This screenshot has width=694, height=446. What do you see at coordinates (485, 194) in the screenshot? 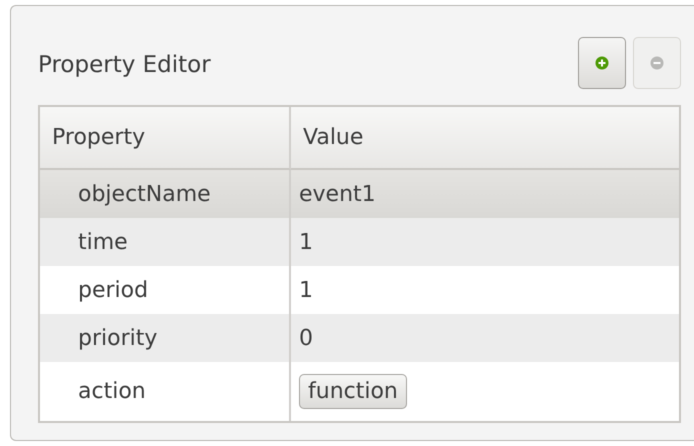
I see `property-value-cell: event1` at bounding box center [485, 194].